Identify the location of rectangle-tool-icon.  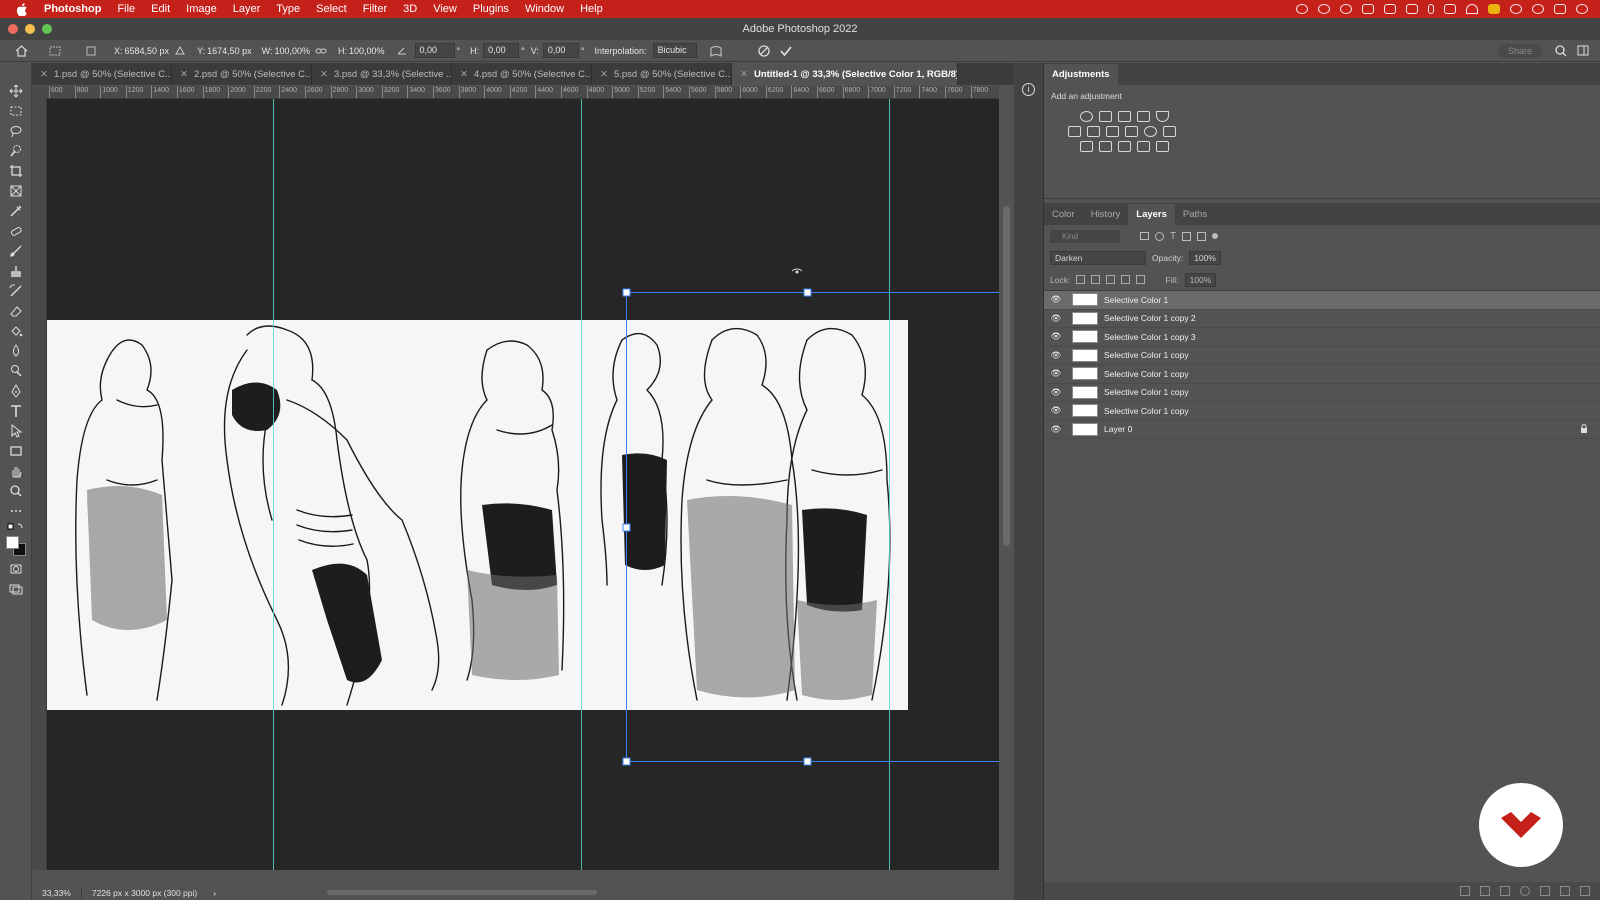
(16, 451).